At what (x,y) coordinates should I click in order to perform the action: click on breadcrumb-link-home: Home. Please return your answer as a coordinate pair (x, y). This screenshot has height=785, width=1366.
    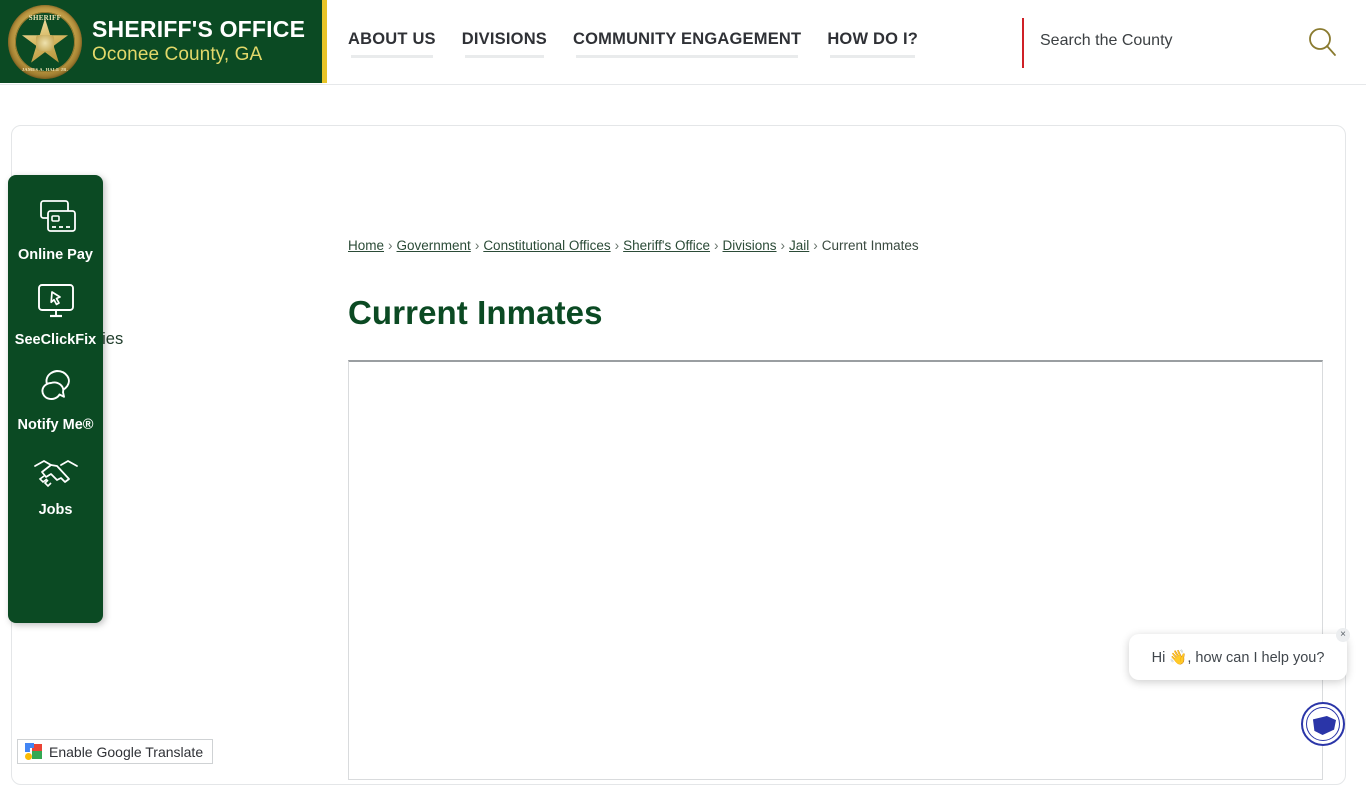
    Looking at the image, I should click on (366, 245).